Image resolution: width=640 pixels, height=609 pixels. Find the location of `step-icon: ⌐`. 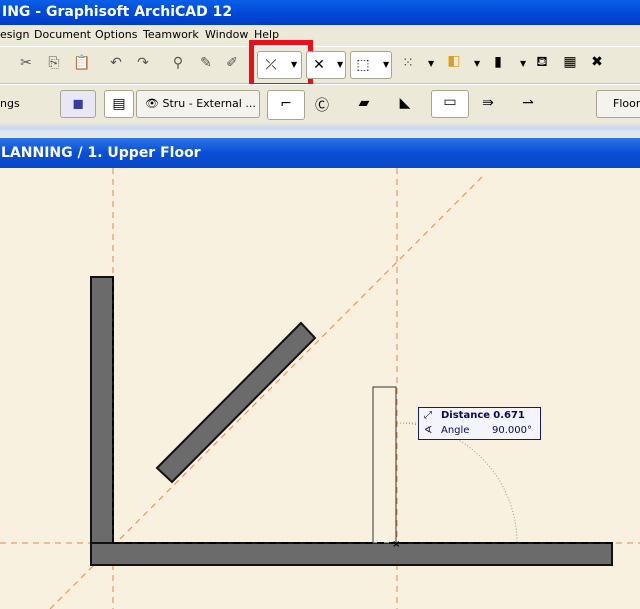

step-icon: ⌐ is located at coordinates (286, 104).